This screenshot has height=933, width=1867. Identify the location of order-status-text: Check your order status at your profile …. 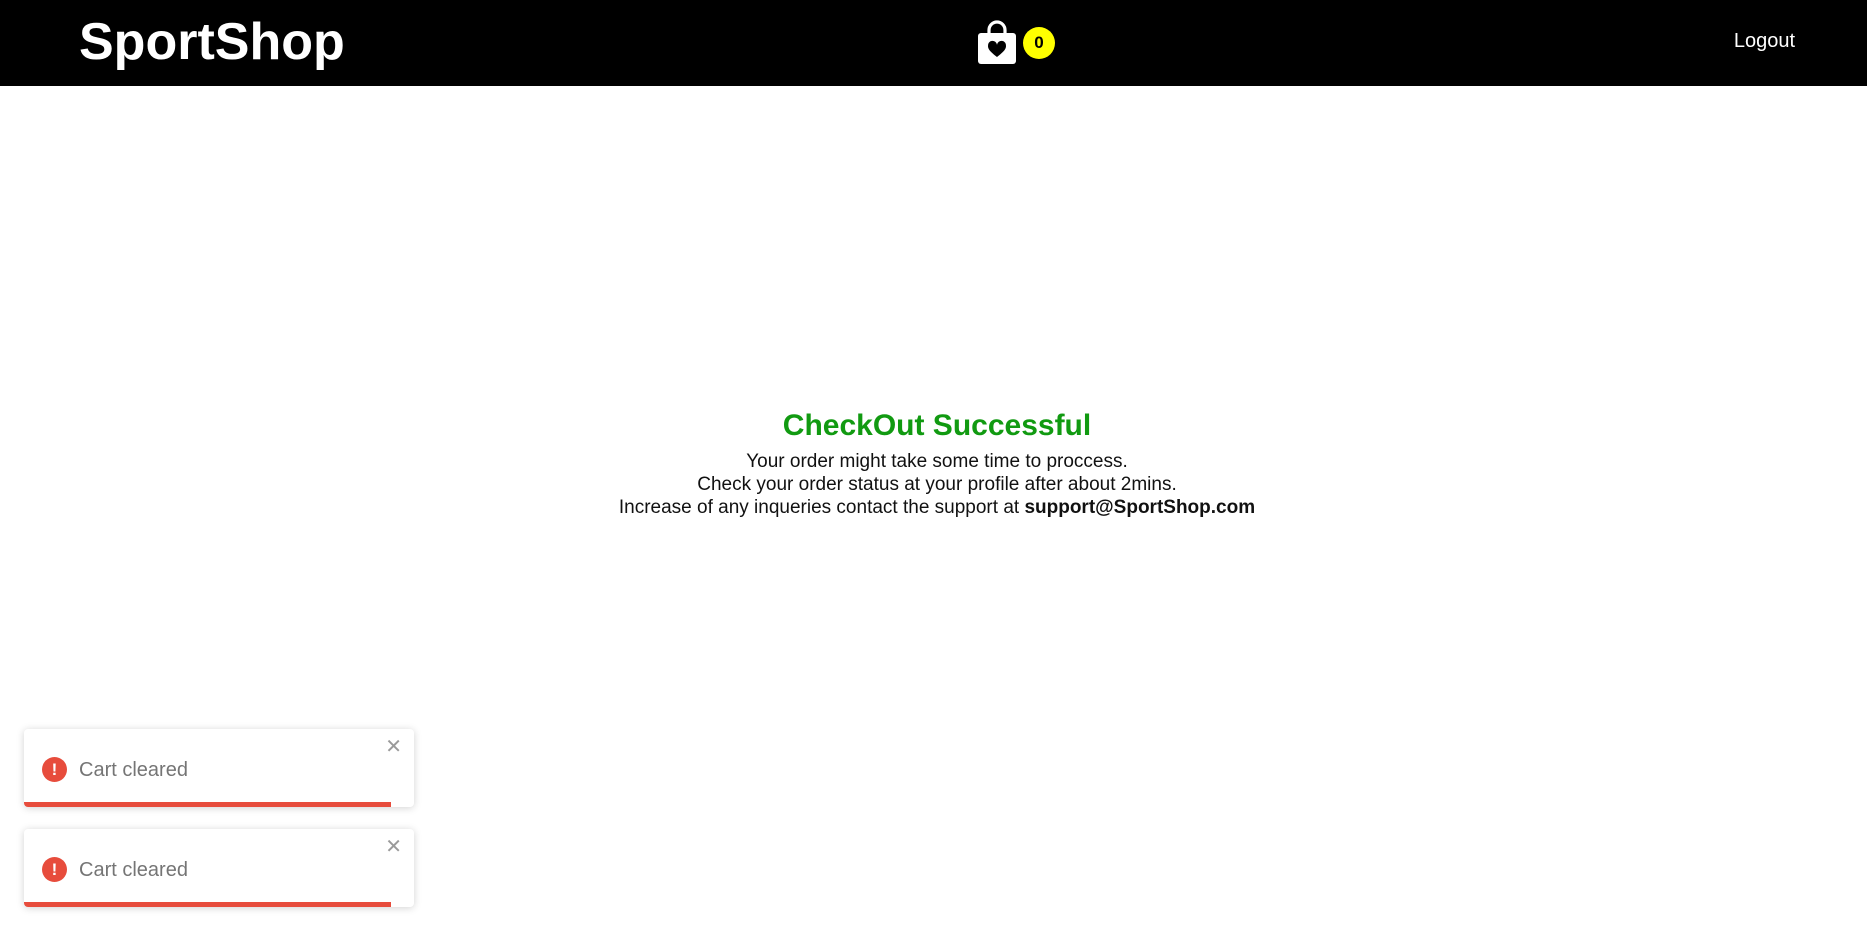
(937, 484).